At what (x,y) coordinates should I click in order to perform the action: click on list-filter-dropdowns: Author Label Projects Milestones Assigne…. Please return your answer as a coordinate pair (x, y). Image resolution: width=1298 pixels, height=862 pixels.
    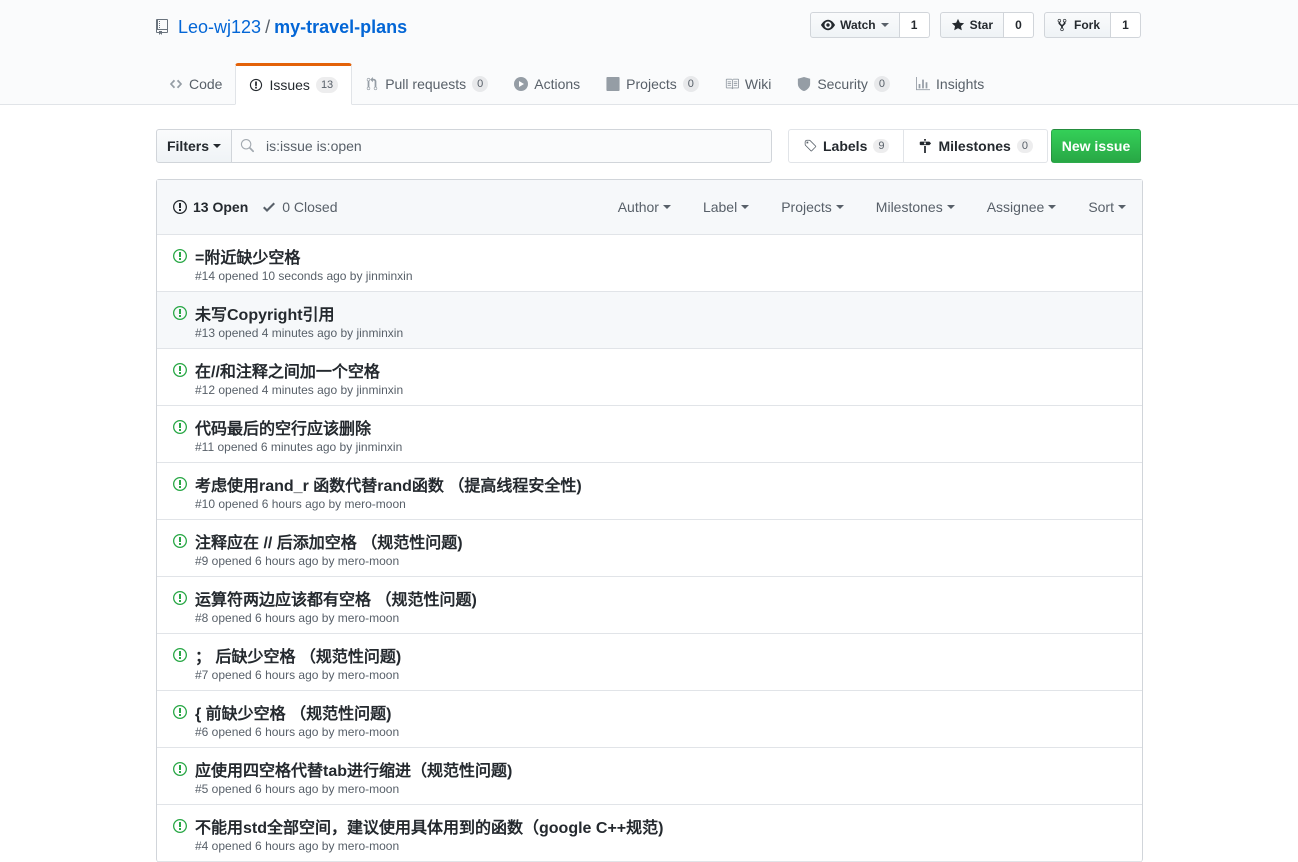
    Looking at the image, I should click on (872, 207).